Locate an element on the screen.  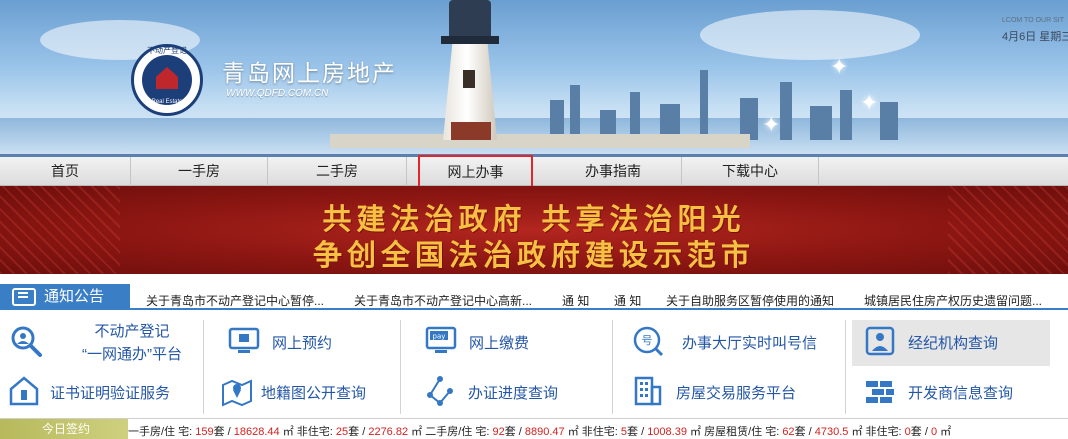
service-label: 网上缴费 is located at coordinates (499, 343).